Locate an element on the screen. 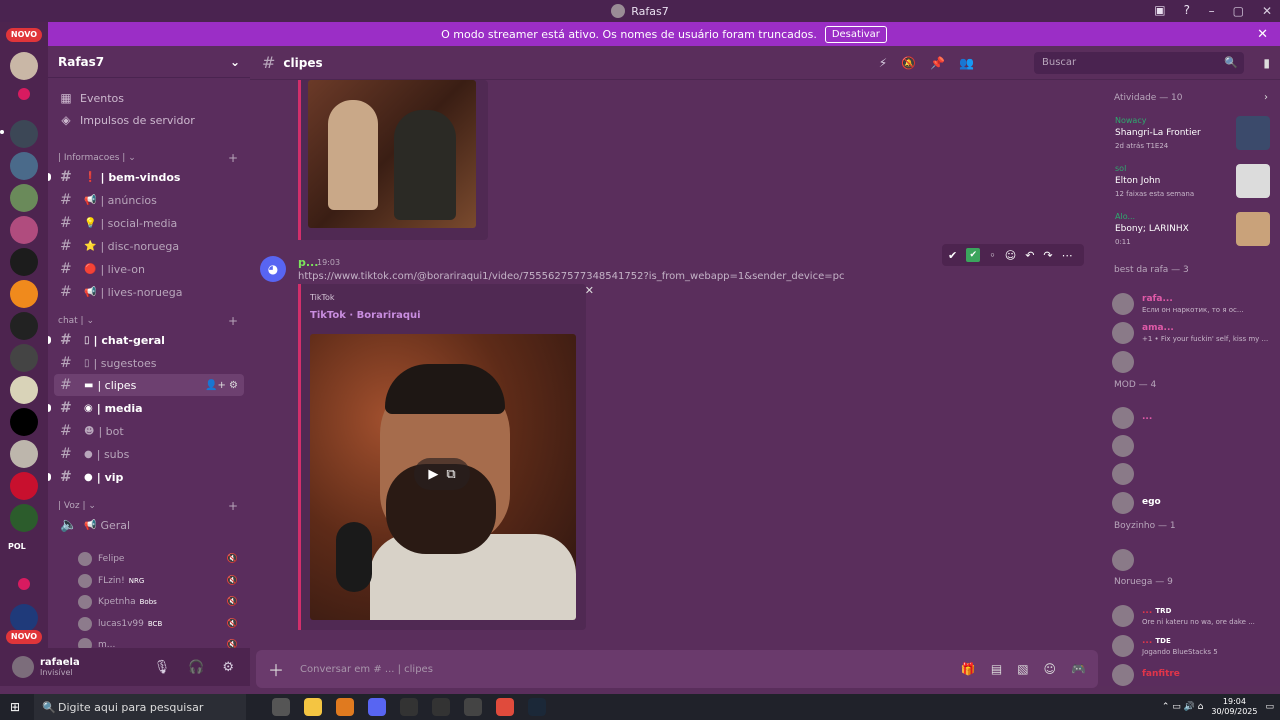  apps-icon: 🎮 is located at coordinates (1078, 669).